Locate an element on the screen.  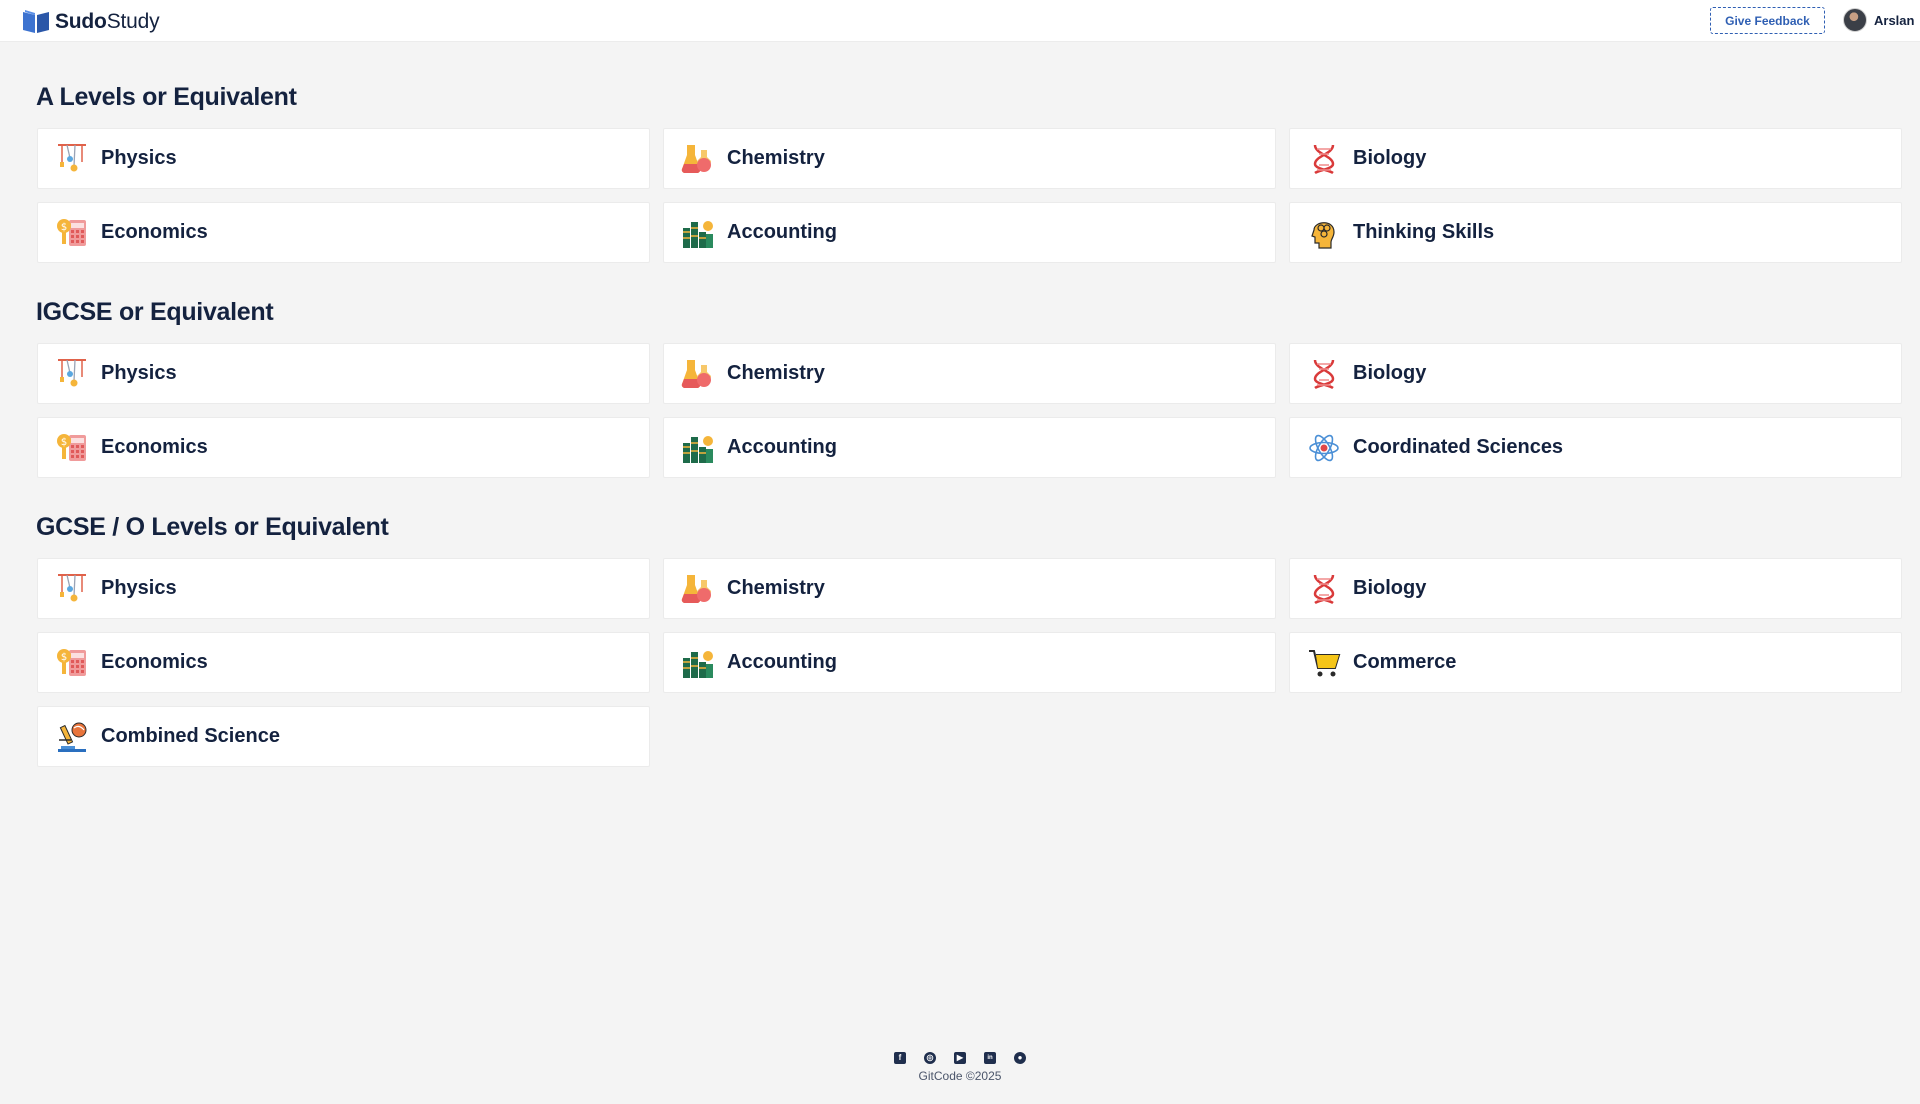
linkedin-icon: in is located at coordinates (990, 1058).